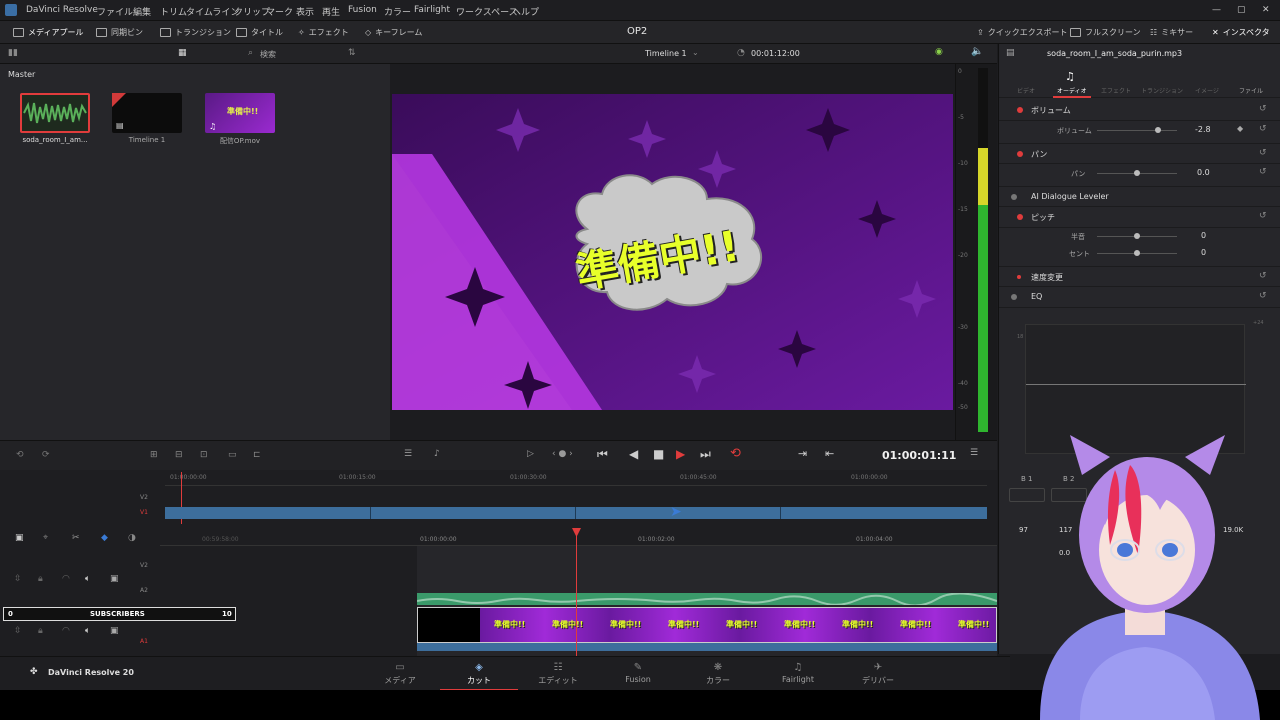 Image resolution: width=1280 pixels, height=720 pixels. Describe the element at coordinates (939, 52) in the screenshot. I see `color-picker-icon: ◉` at that location.